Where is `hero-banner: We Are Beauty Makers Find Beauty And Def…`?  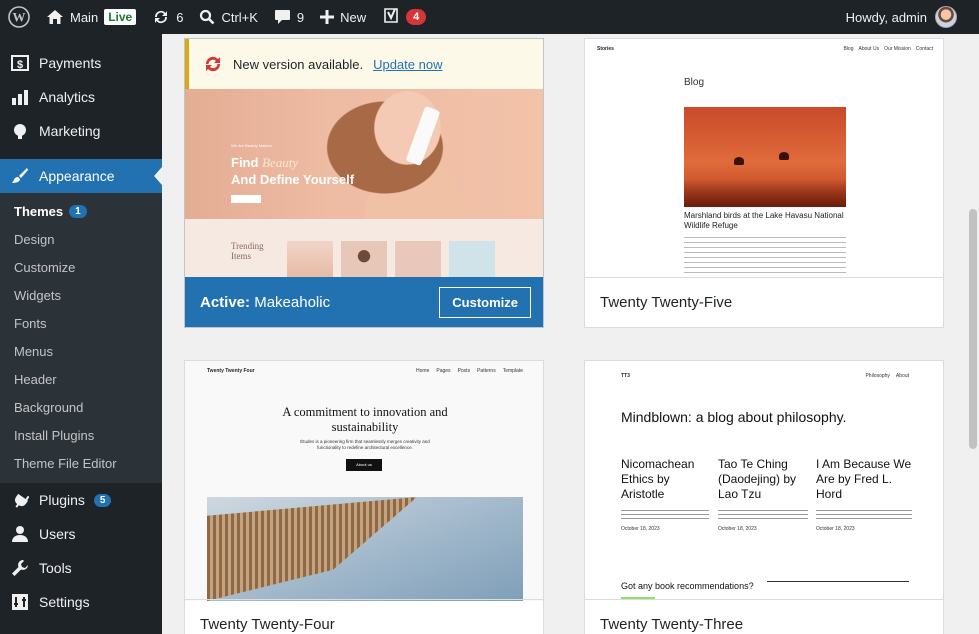 hero-banner: We Are Beauty Makers Find Beauty And Def… is located at coordinates (364, 154).